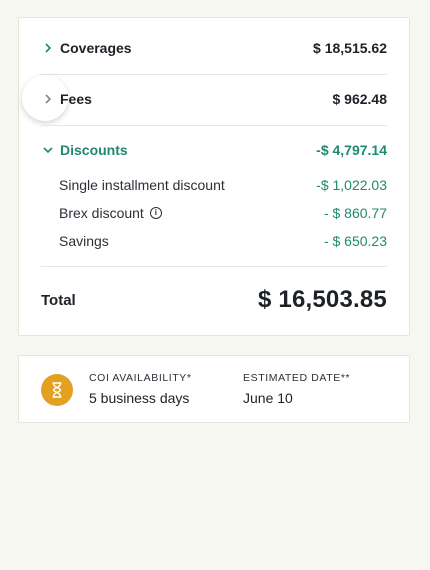 The width and height of the screenshot is (430, 570). I want to click on estimated-date: ESTIMATED DATE** June 10, so click(296, 389).